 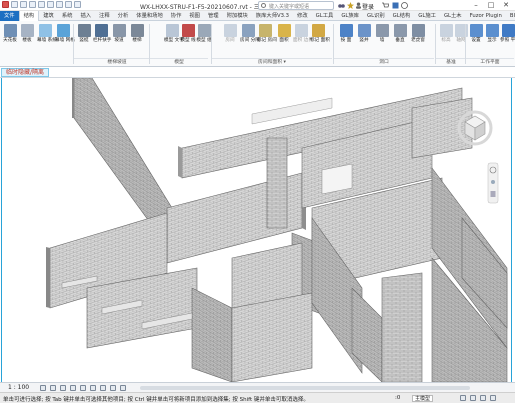 I want to click on tab-12: 族库大师V3.3, so click(x=272, y=16).